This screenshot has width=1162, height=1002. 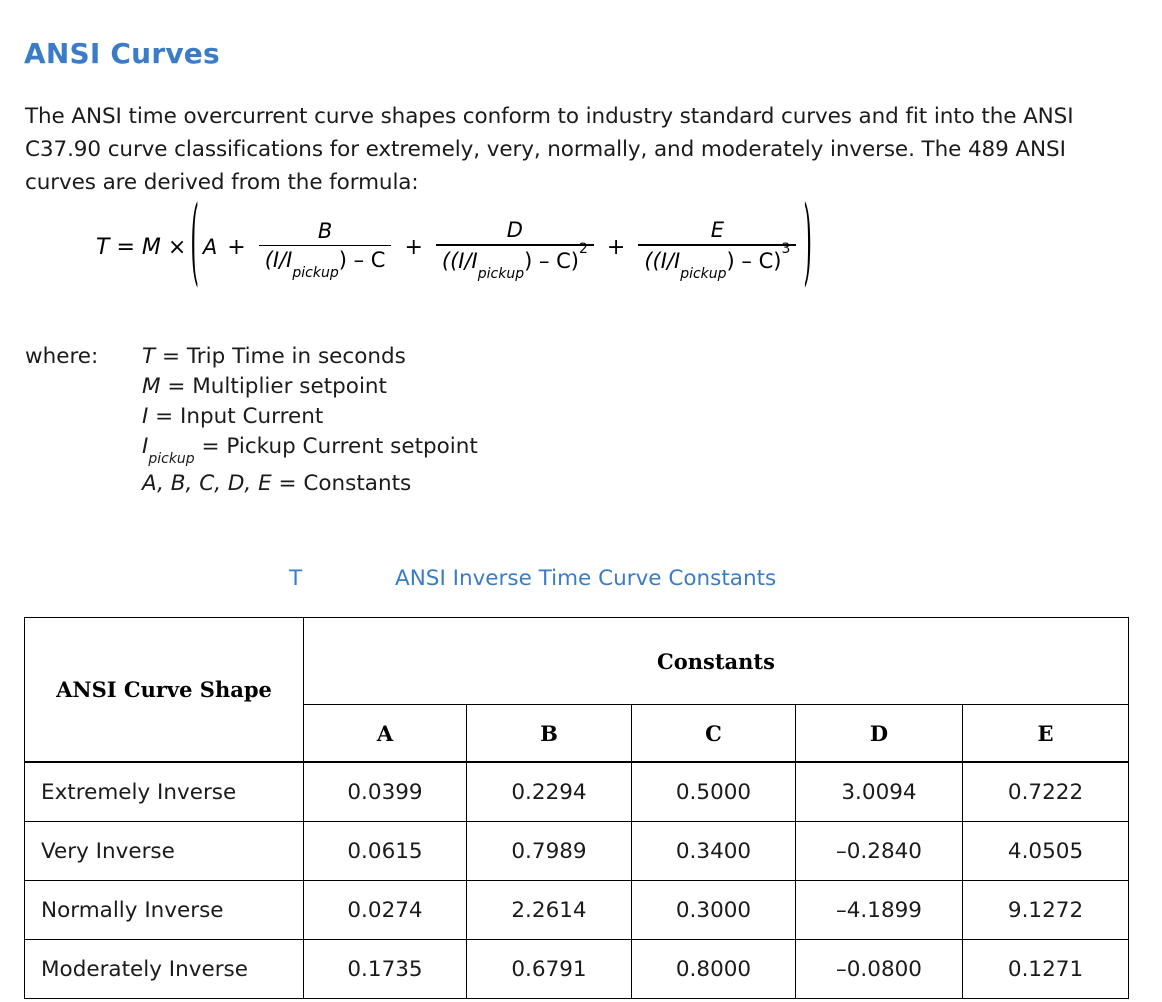 What do you see at coordinates (879, 791) in the screenshot?
I see `cell-constant-d: 3.0094` at bounding box center [879, 791].